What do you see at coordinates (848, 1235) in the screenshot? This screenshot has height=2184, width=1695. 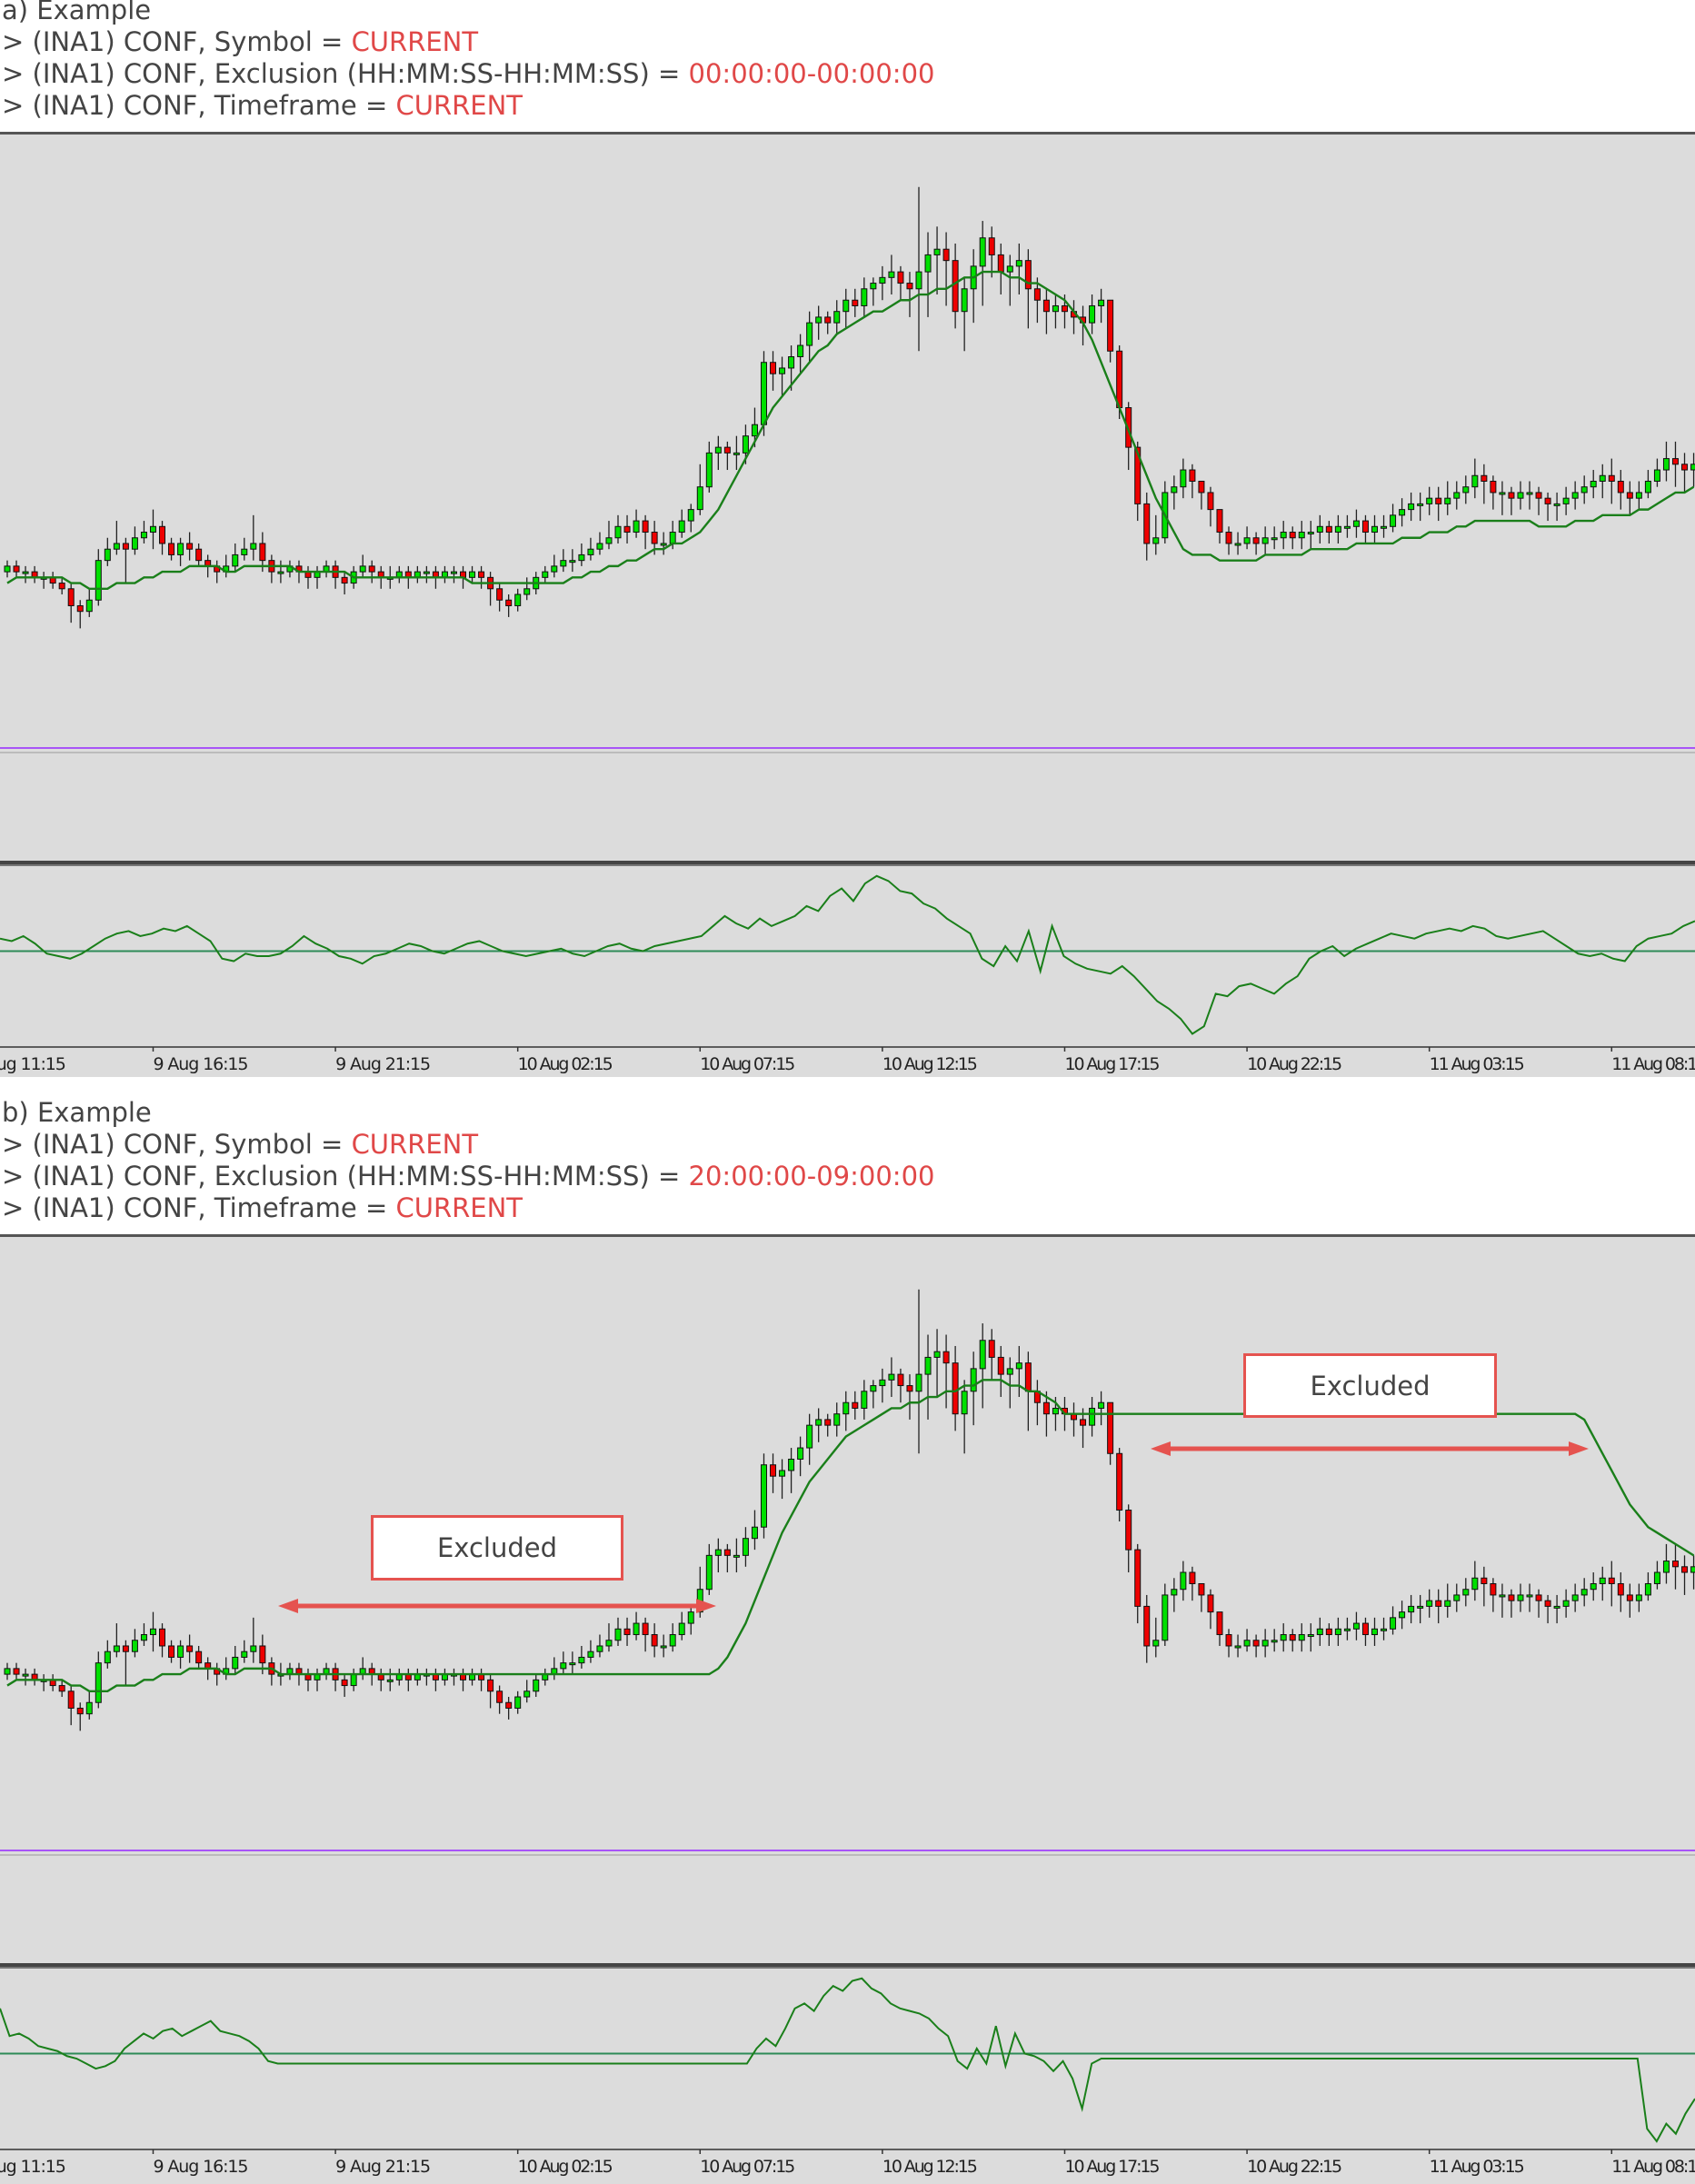 I see `panel-top-border` at bounding box center [848, 1235].